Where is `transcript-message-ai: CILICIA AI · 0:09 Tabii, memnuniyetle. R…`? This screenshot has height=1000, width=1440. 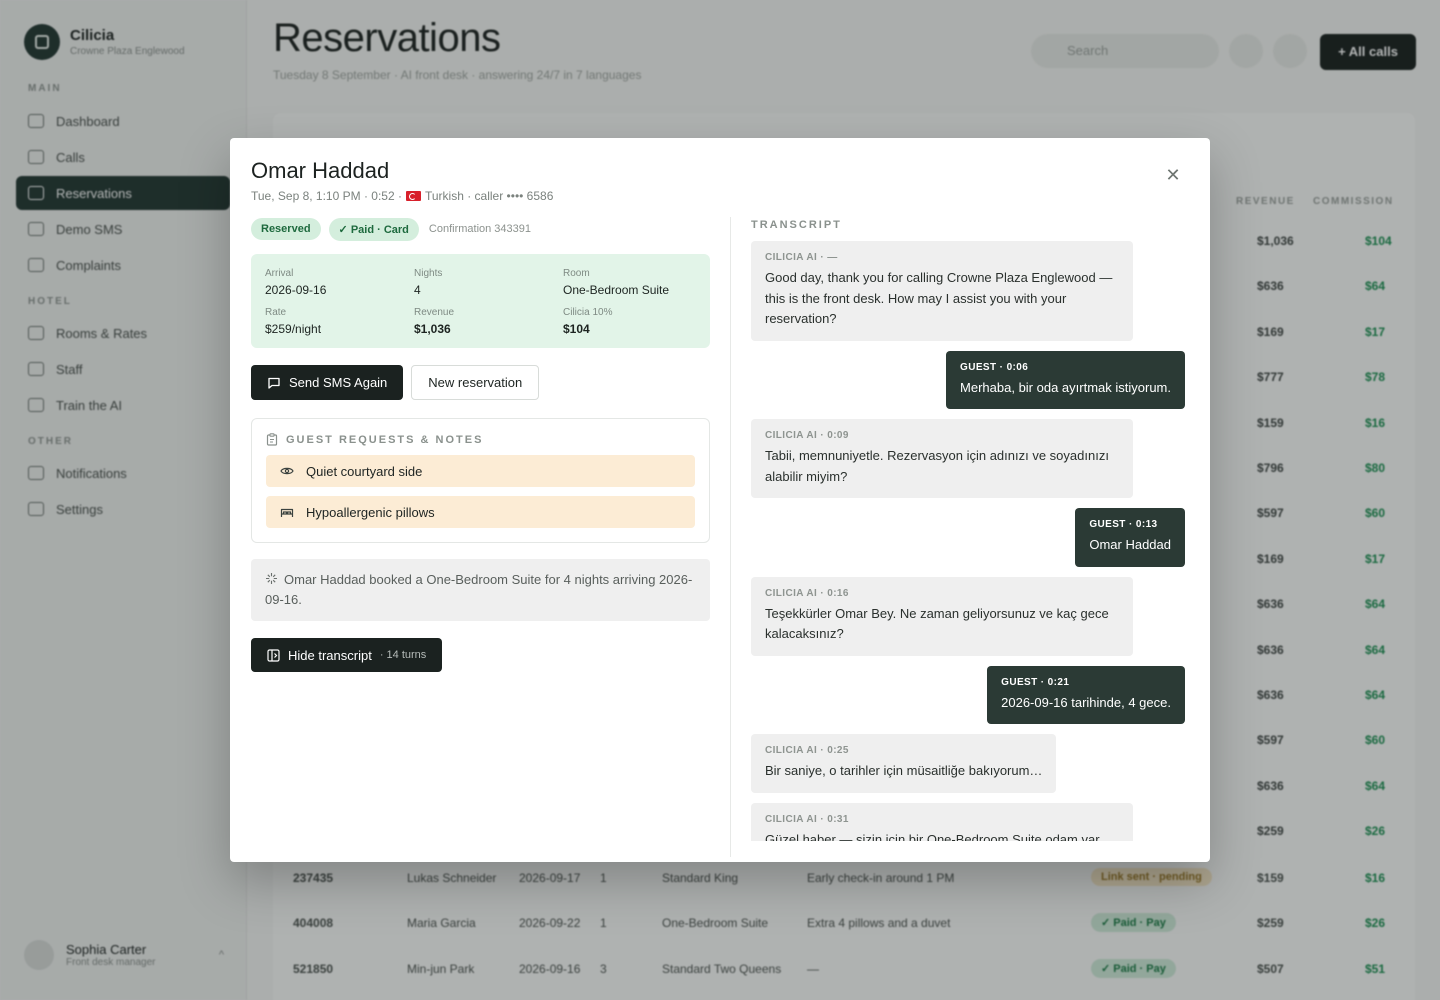
transcript-message-ai: CILICIA AI · 0:09 Tabii, memnuniyetle. R… is located at coordinates (942, 458).